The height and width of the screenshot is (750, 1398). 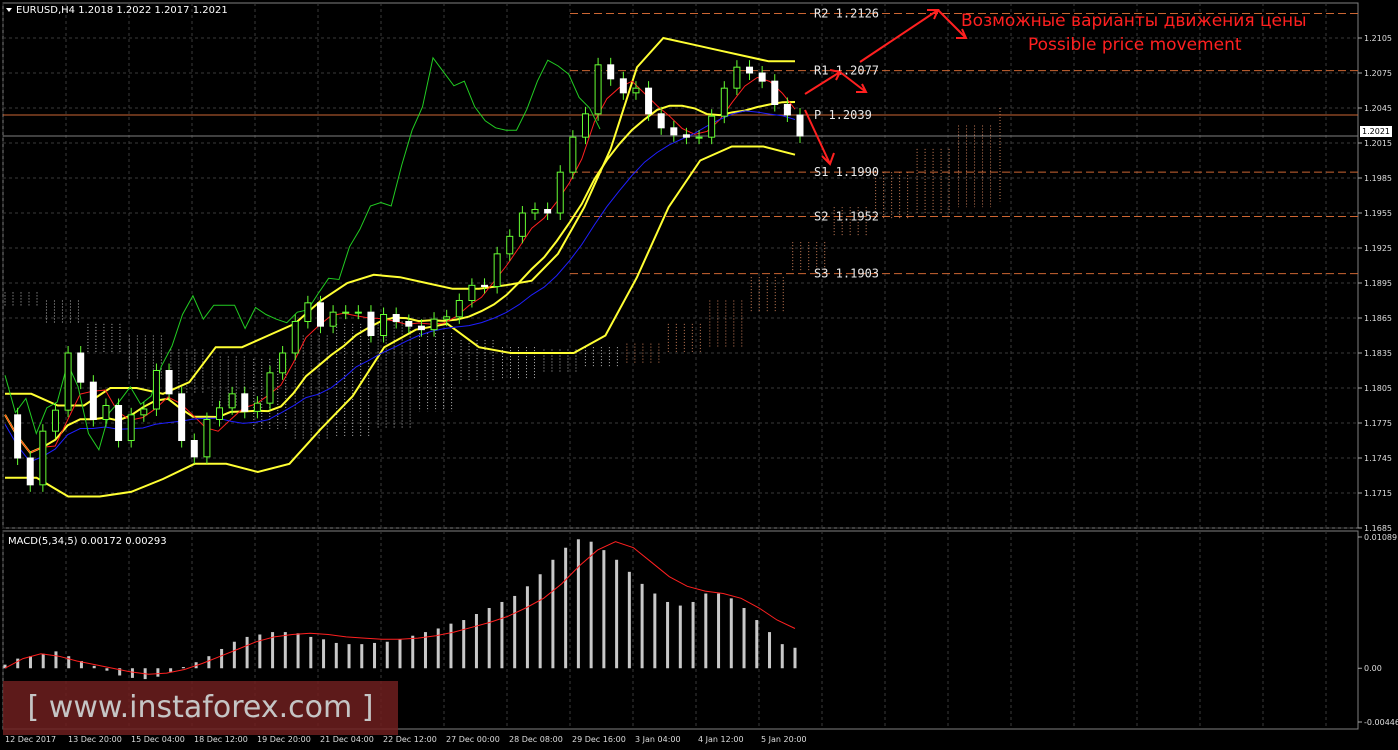 What do you see at coordinates (784, 739) in the screenshot?
I see `x-tick-label: 5 Jan 20:00` at bounding box center [784, 739].